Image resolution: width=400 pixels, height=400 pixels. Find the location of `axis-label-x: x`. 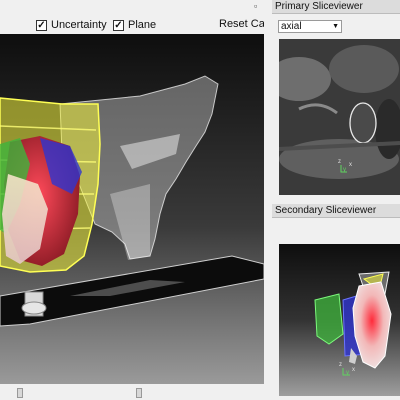

axis-label-x: x is located at coordinates (350, 165).